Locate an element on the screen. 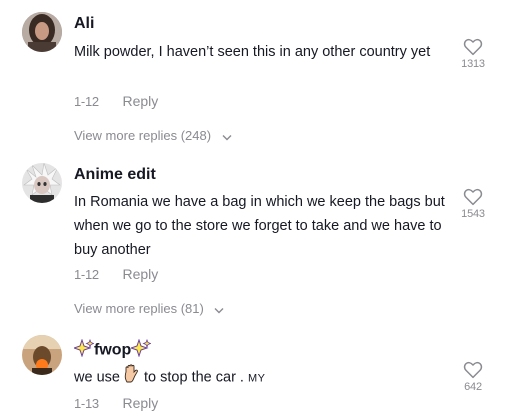  like-count: 642 is located at coordinates (473, 387).